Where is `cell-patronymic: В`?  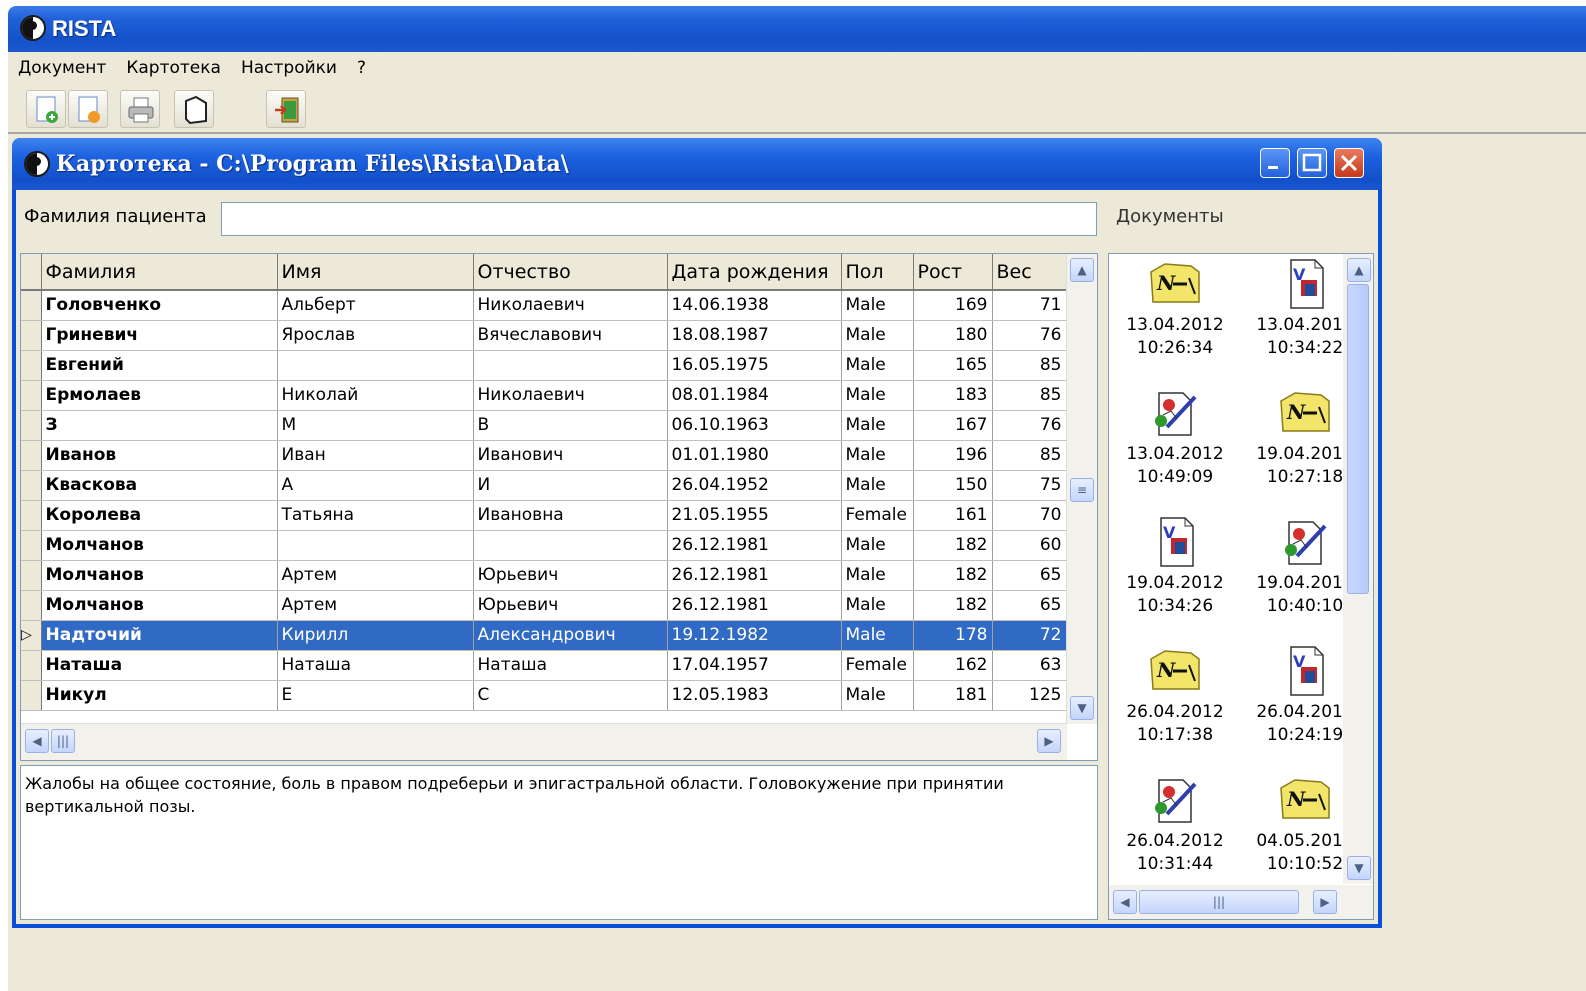
cell-patronymic: В is located at coordinates (570, 425).